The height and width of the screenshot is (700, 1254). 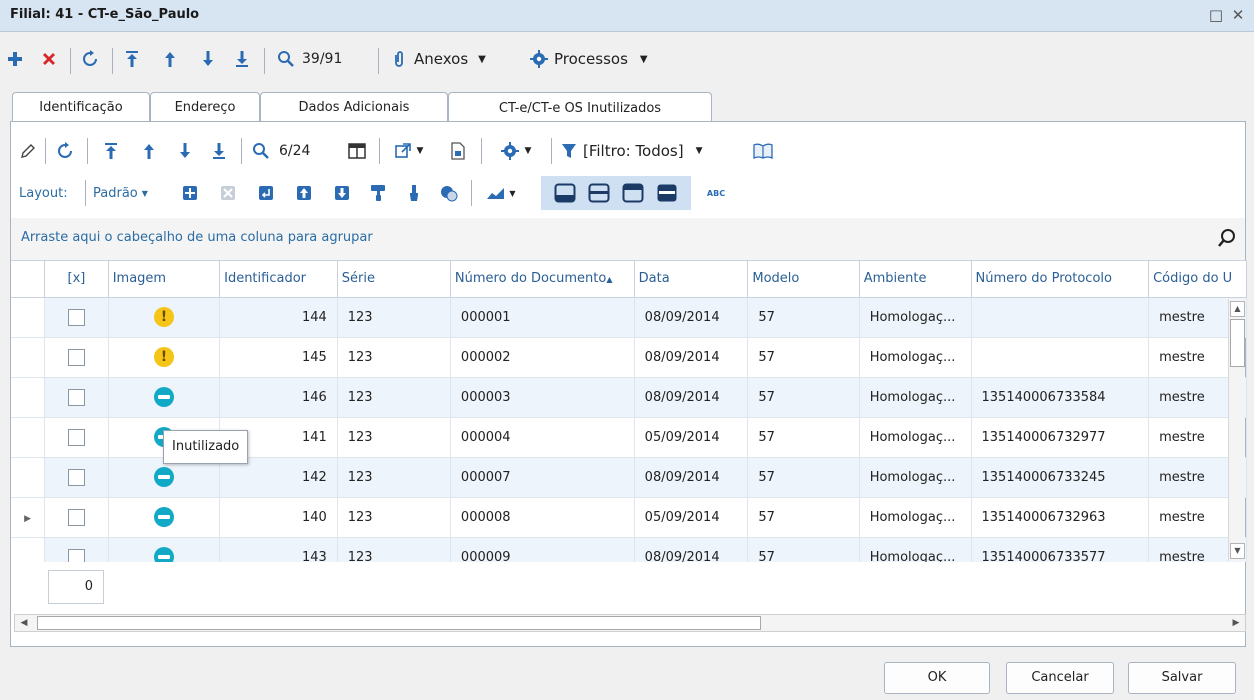 What do you see at coordinates (516, 151) in the screenshot?
I see `grid-settings-menu: ▼` at bounding box center [516, 151].